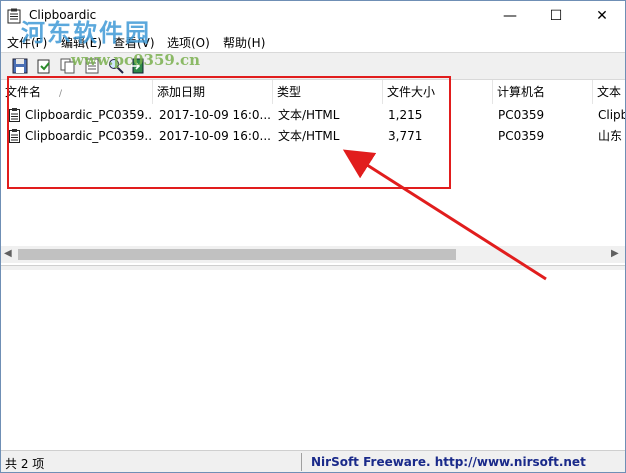 The image size is (626, 473). Describe the element at coordinates (86, 32) in the screenshot. I see `watermark-logo: 河东软件园` at that location.